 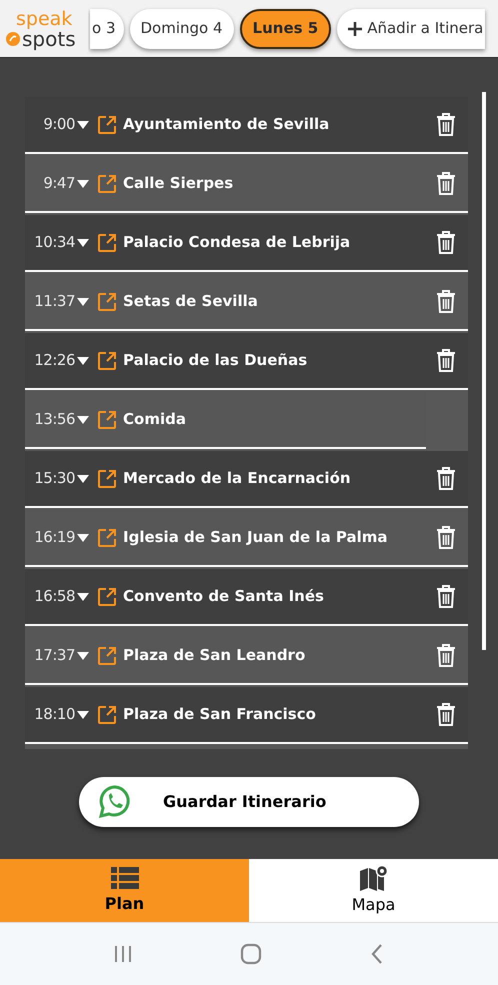 I want to click on place-name: Plaza de San Francisco, so click(x=220, y=715).